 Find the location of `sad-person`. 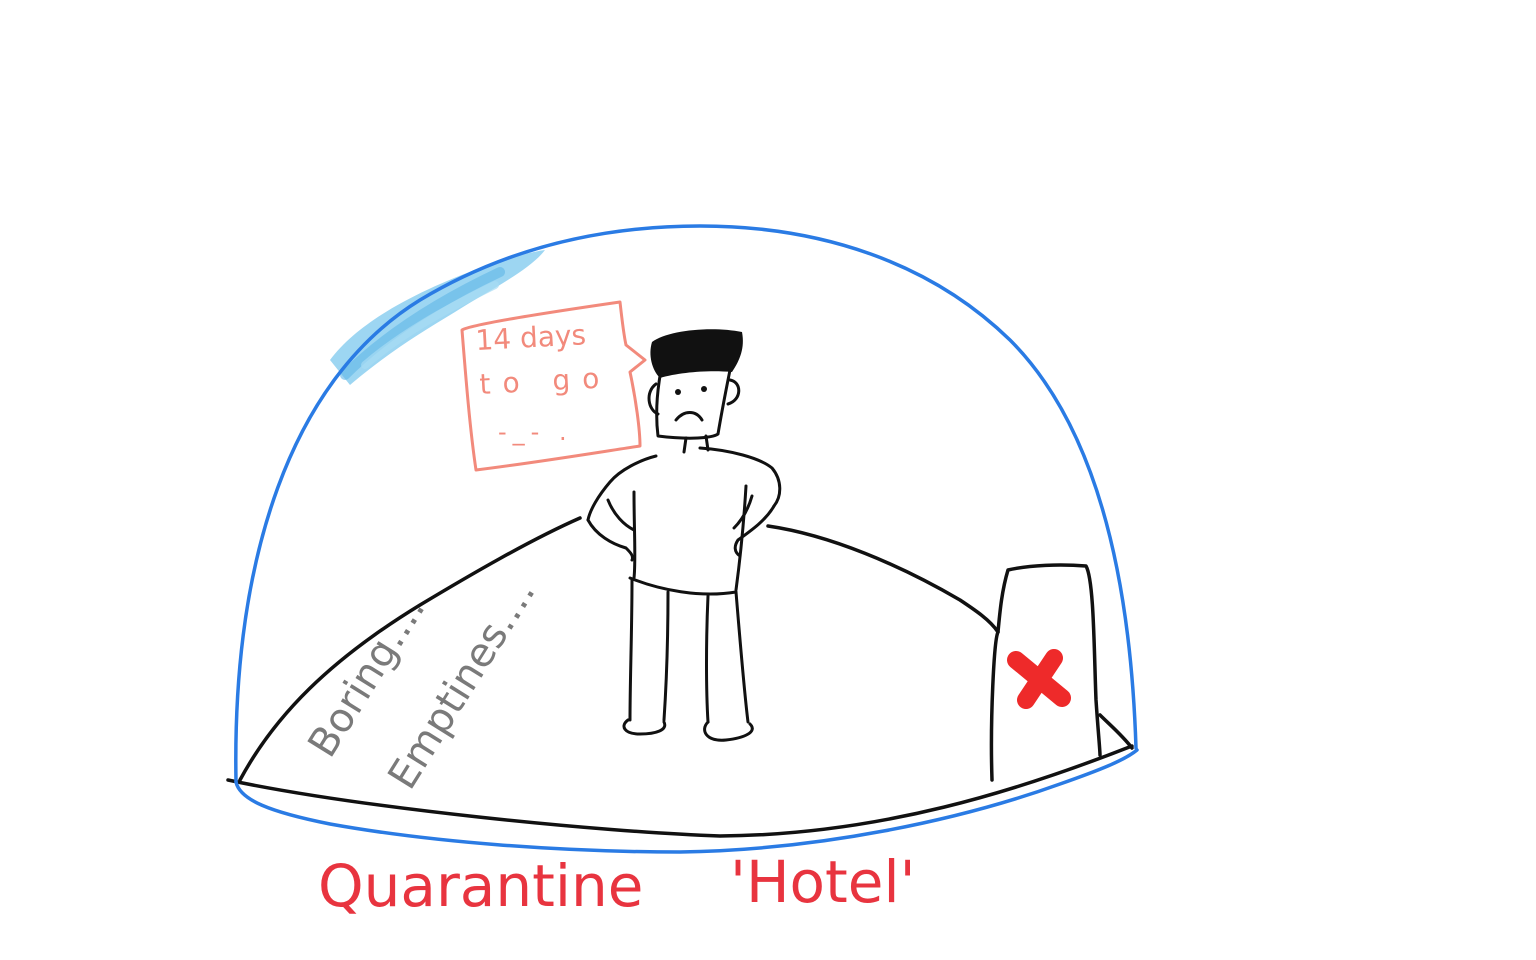

sad-person is located at coordinates (684, 535).